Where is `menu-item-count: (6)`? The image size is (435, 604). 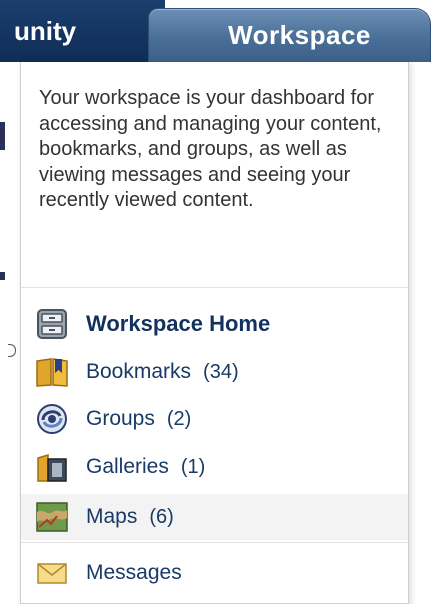 menu-item-count: (6) is located at coordinates (161, 516).